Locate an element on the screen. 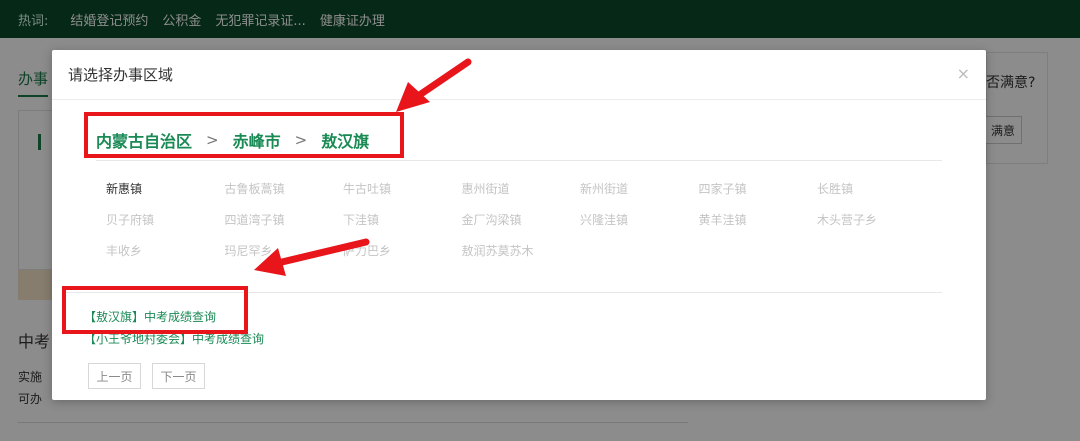  prev-page-button: 上一页 is located at coordinates (114, 376).